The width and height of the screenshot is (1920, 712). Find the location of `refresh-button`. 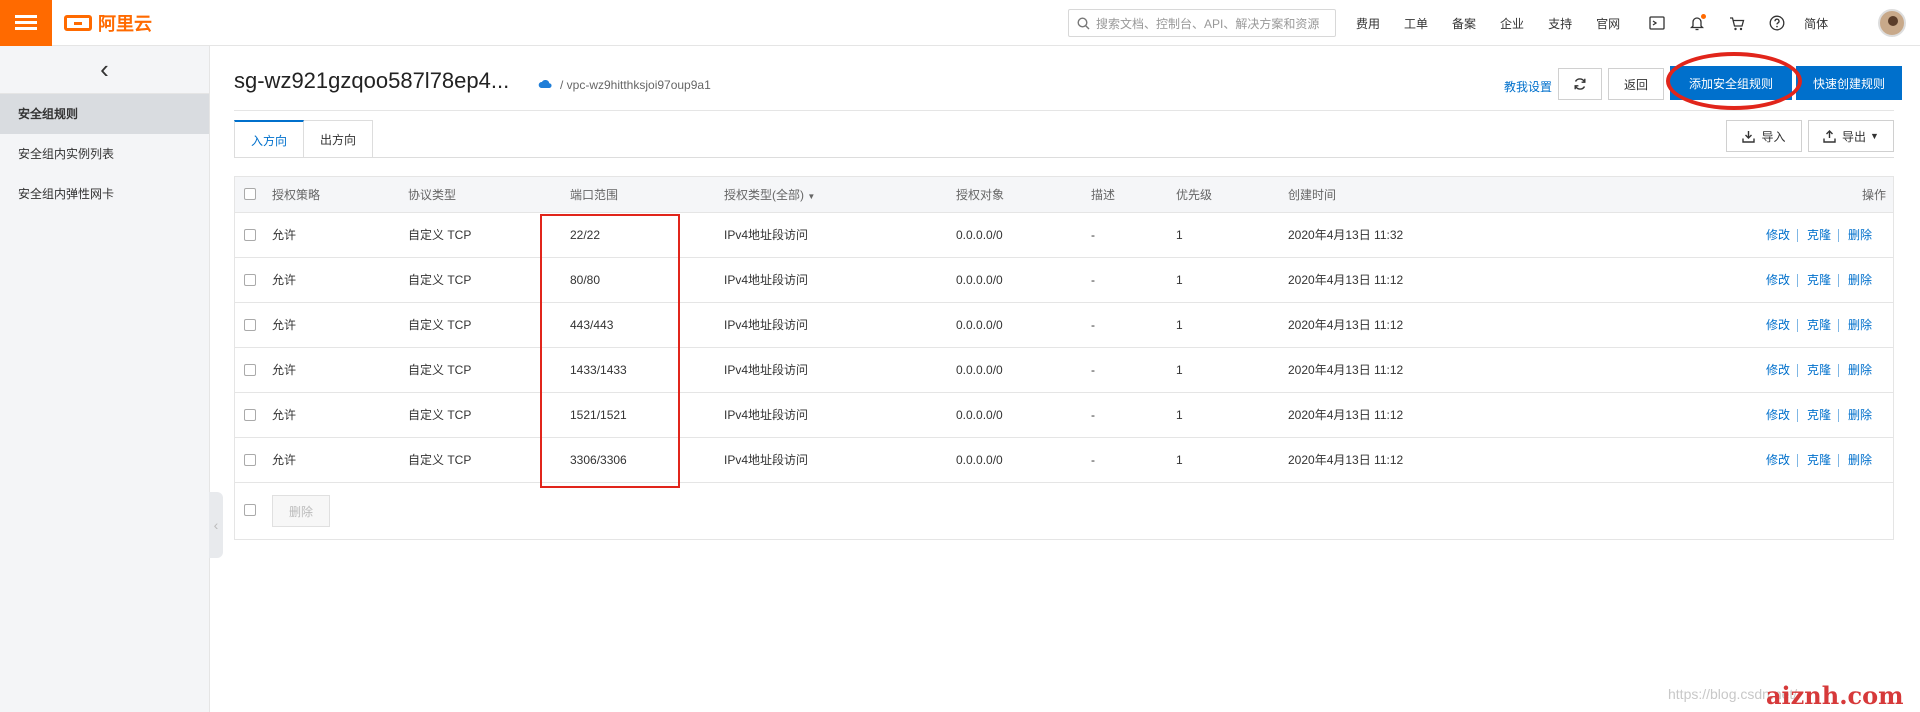

refresh-button is located at coordinates (1580, 84).